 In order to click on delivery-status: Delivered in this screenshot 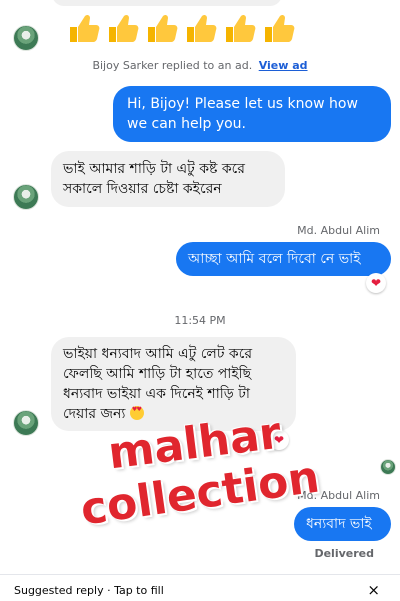, I will do `click(344, 553)`.